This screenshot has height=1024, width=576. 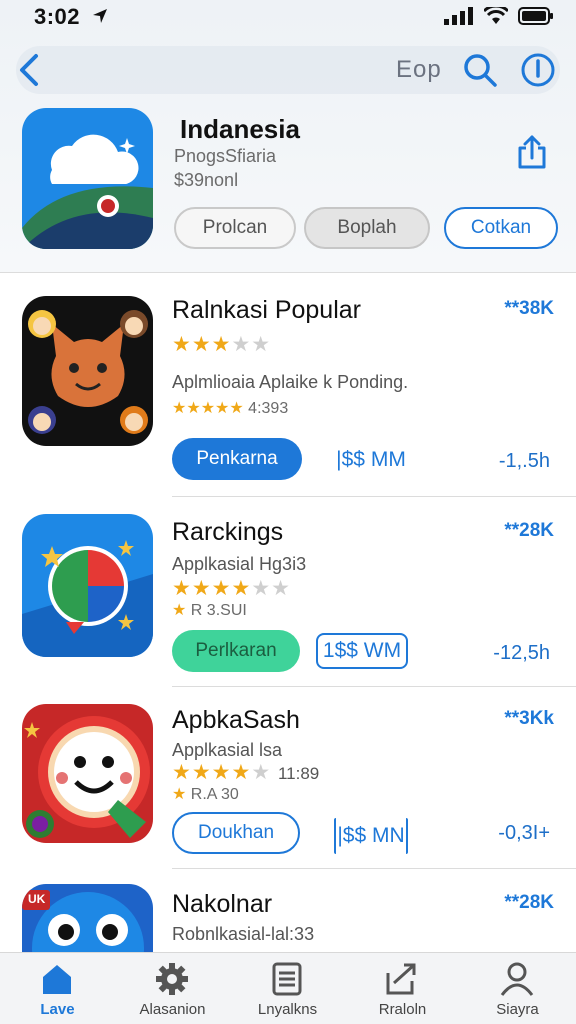 I want to click on tab-label: Lnyalkns, so click(x=287, y=1009).